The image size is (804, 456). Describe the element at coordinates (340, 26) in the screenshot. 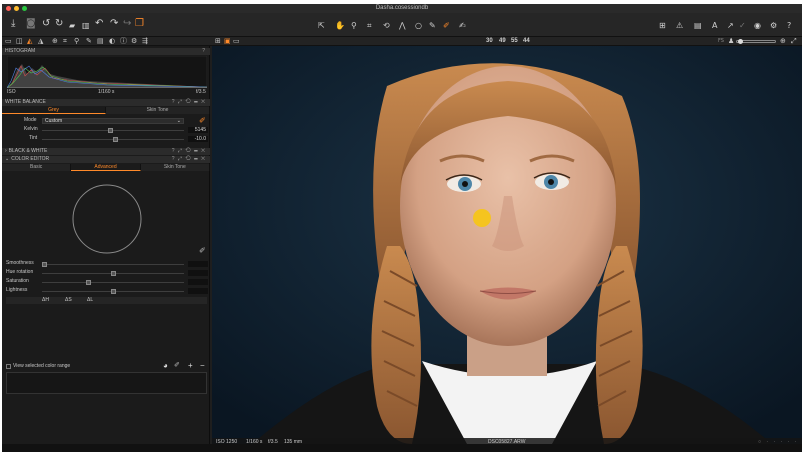

I see `pan-icon: ✋` at that location.